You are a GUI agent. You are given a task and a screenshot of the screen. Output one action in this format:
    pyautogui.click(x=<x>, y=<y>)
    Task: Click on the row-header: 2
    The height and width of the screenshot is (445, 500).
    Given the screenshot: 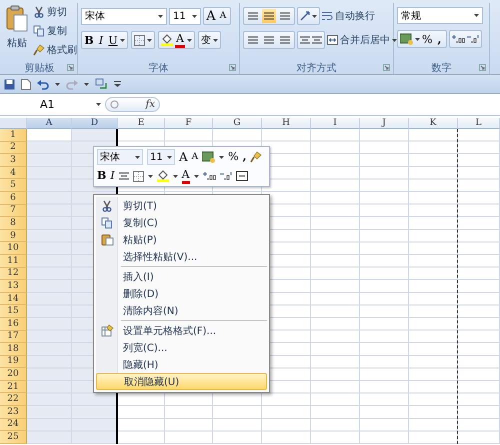 What is the action you would take?
    pyautogui.click(x=13, y=148)
    